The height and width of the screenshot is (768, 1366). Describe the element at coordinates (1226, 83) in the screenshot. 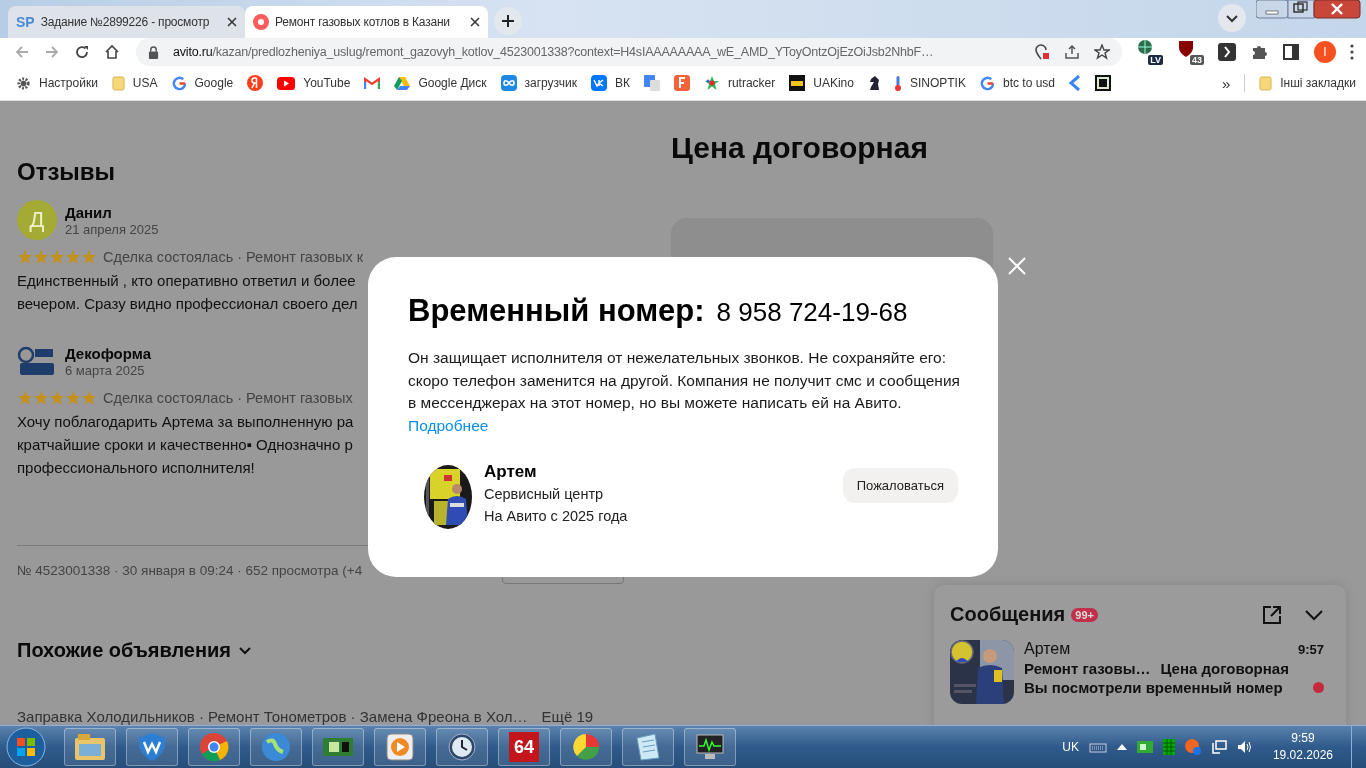

I see `more-bookmarks: »` at that location.